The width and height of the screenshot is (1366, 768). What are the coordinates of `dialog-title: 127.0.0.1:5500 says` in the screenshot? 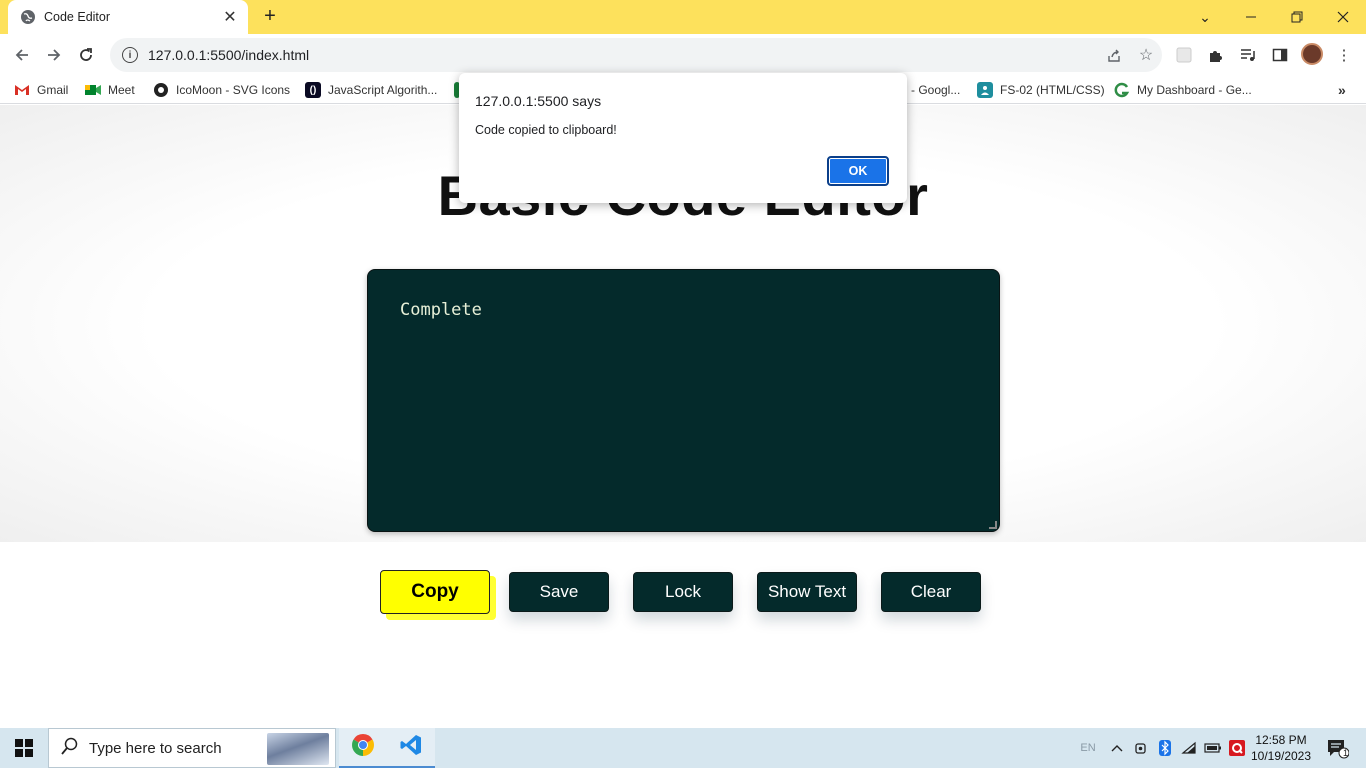 It's located at (538, 101).